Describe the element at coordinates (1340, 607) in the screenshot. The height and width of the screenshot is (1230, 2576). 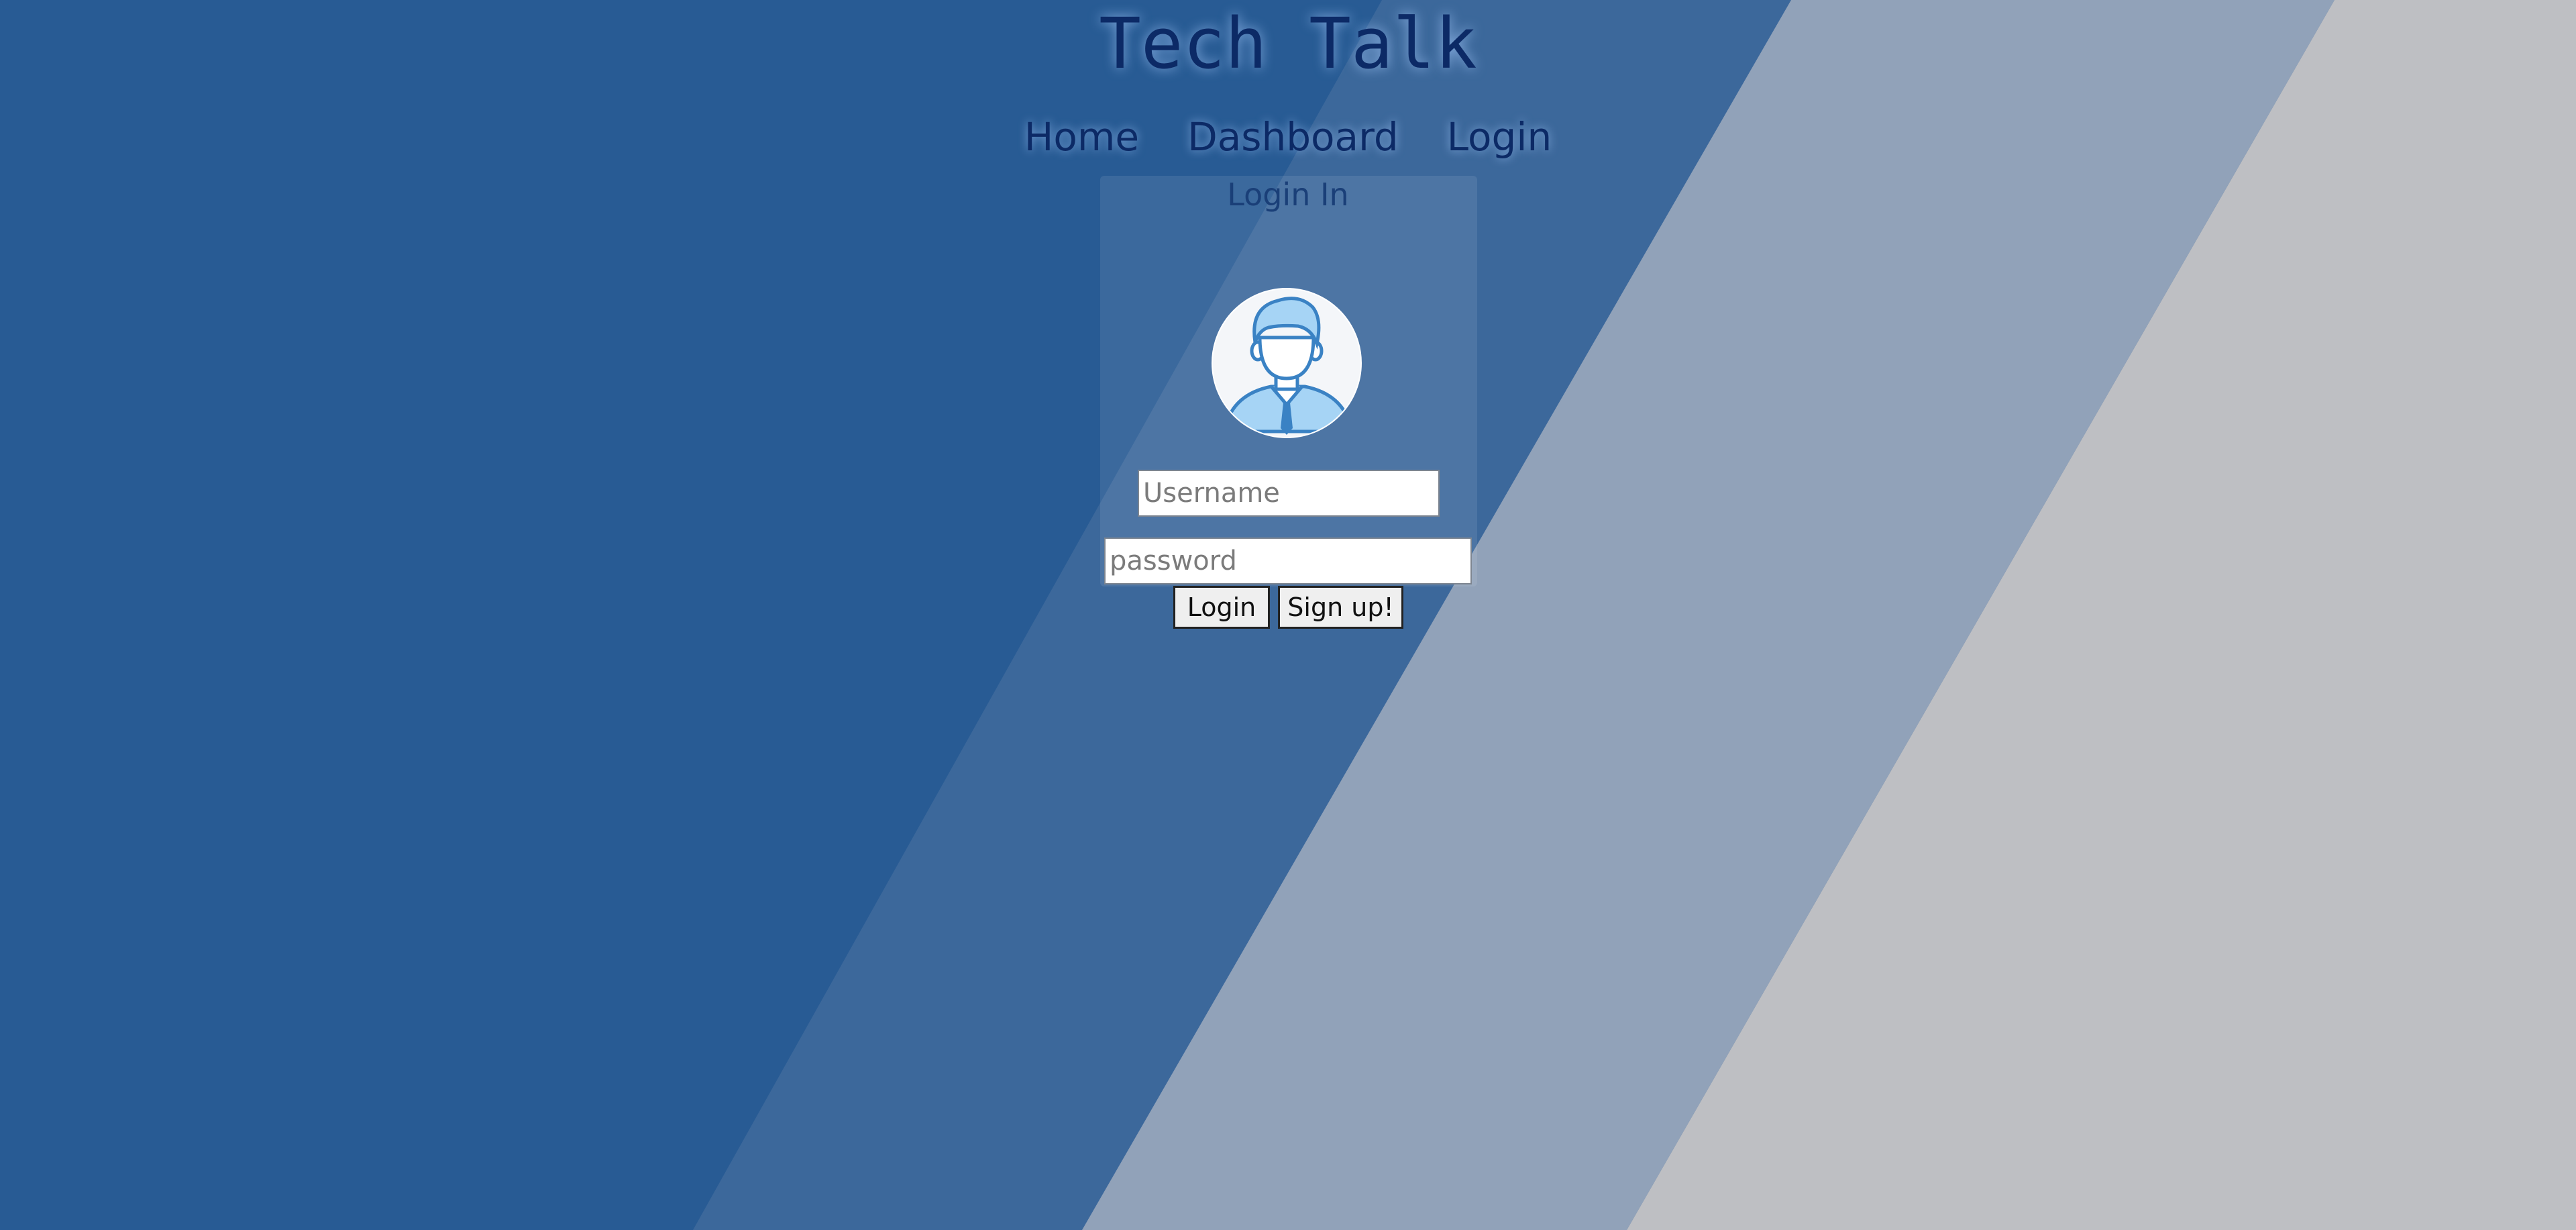
I see `signup-button: Sign up!` at that location.